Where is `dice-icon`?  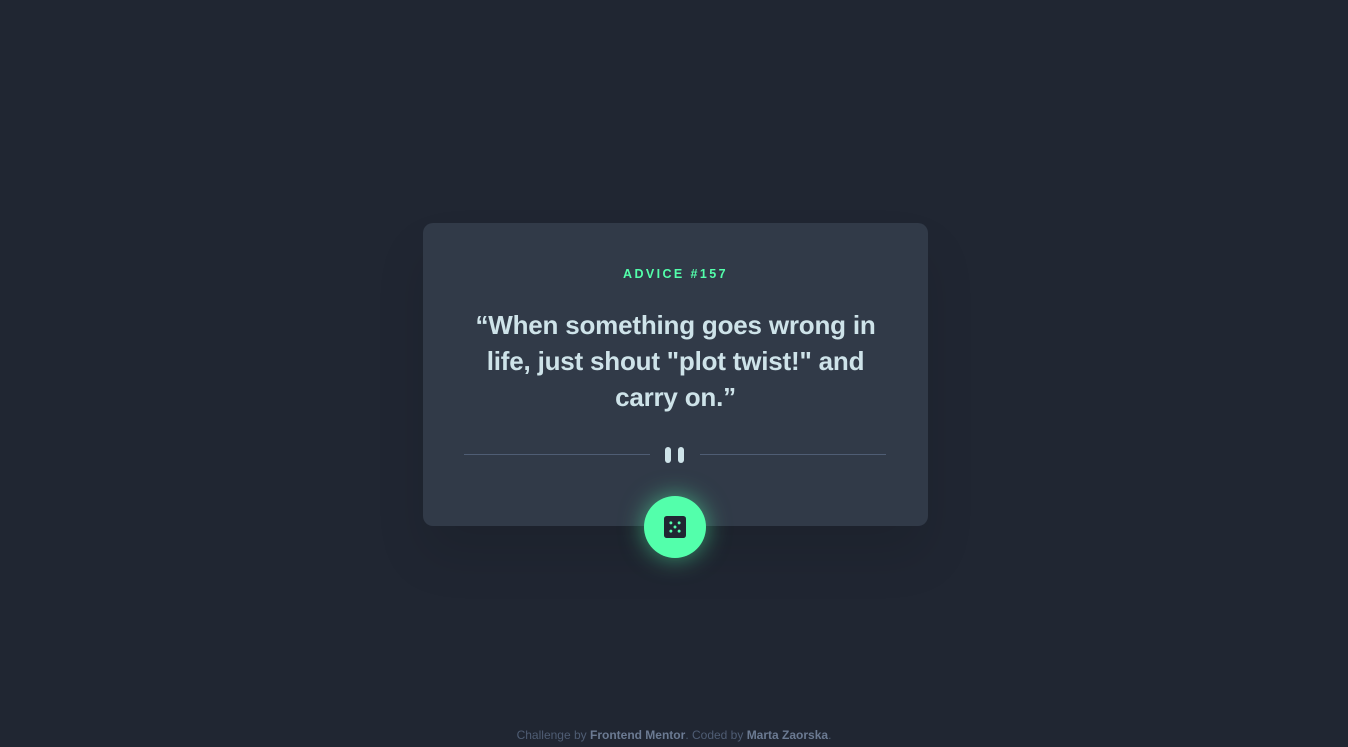 dice-icon is located at coordinates (675, 527).